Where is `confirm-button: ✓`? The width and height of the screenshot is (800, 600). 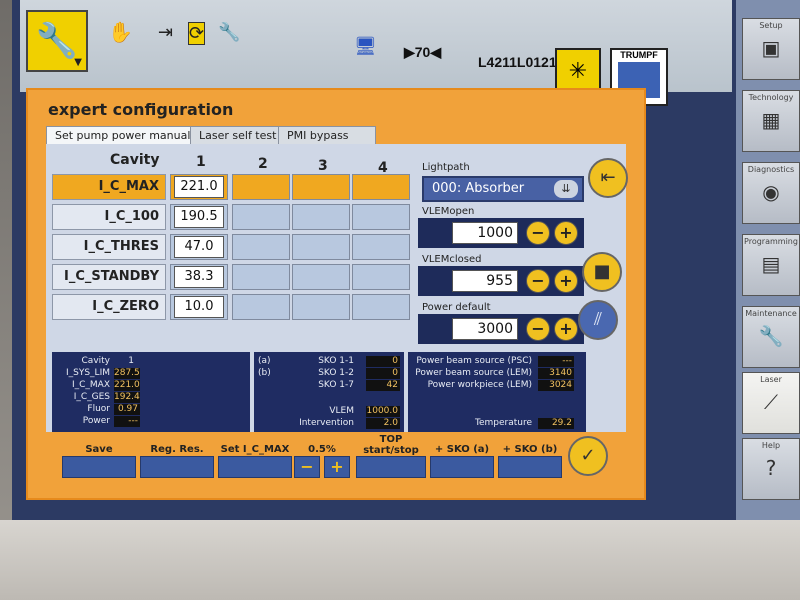 confirm-button: ✓ is located at coordinates (588, 456).